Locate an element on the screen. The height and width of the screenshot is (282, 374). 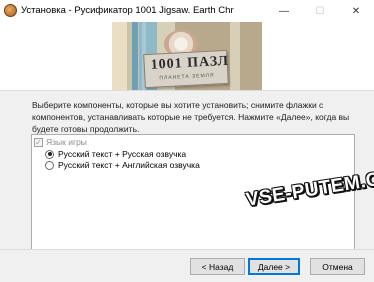
radio-icon is located at coordinates (49, 165).